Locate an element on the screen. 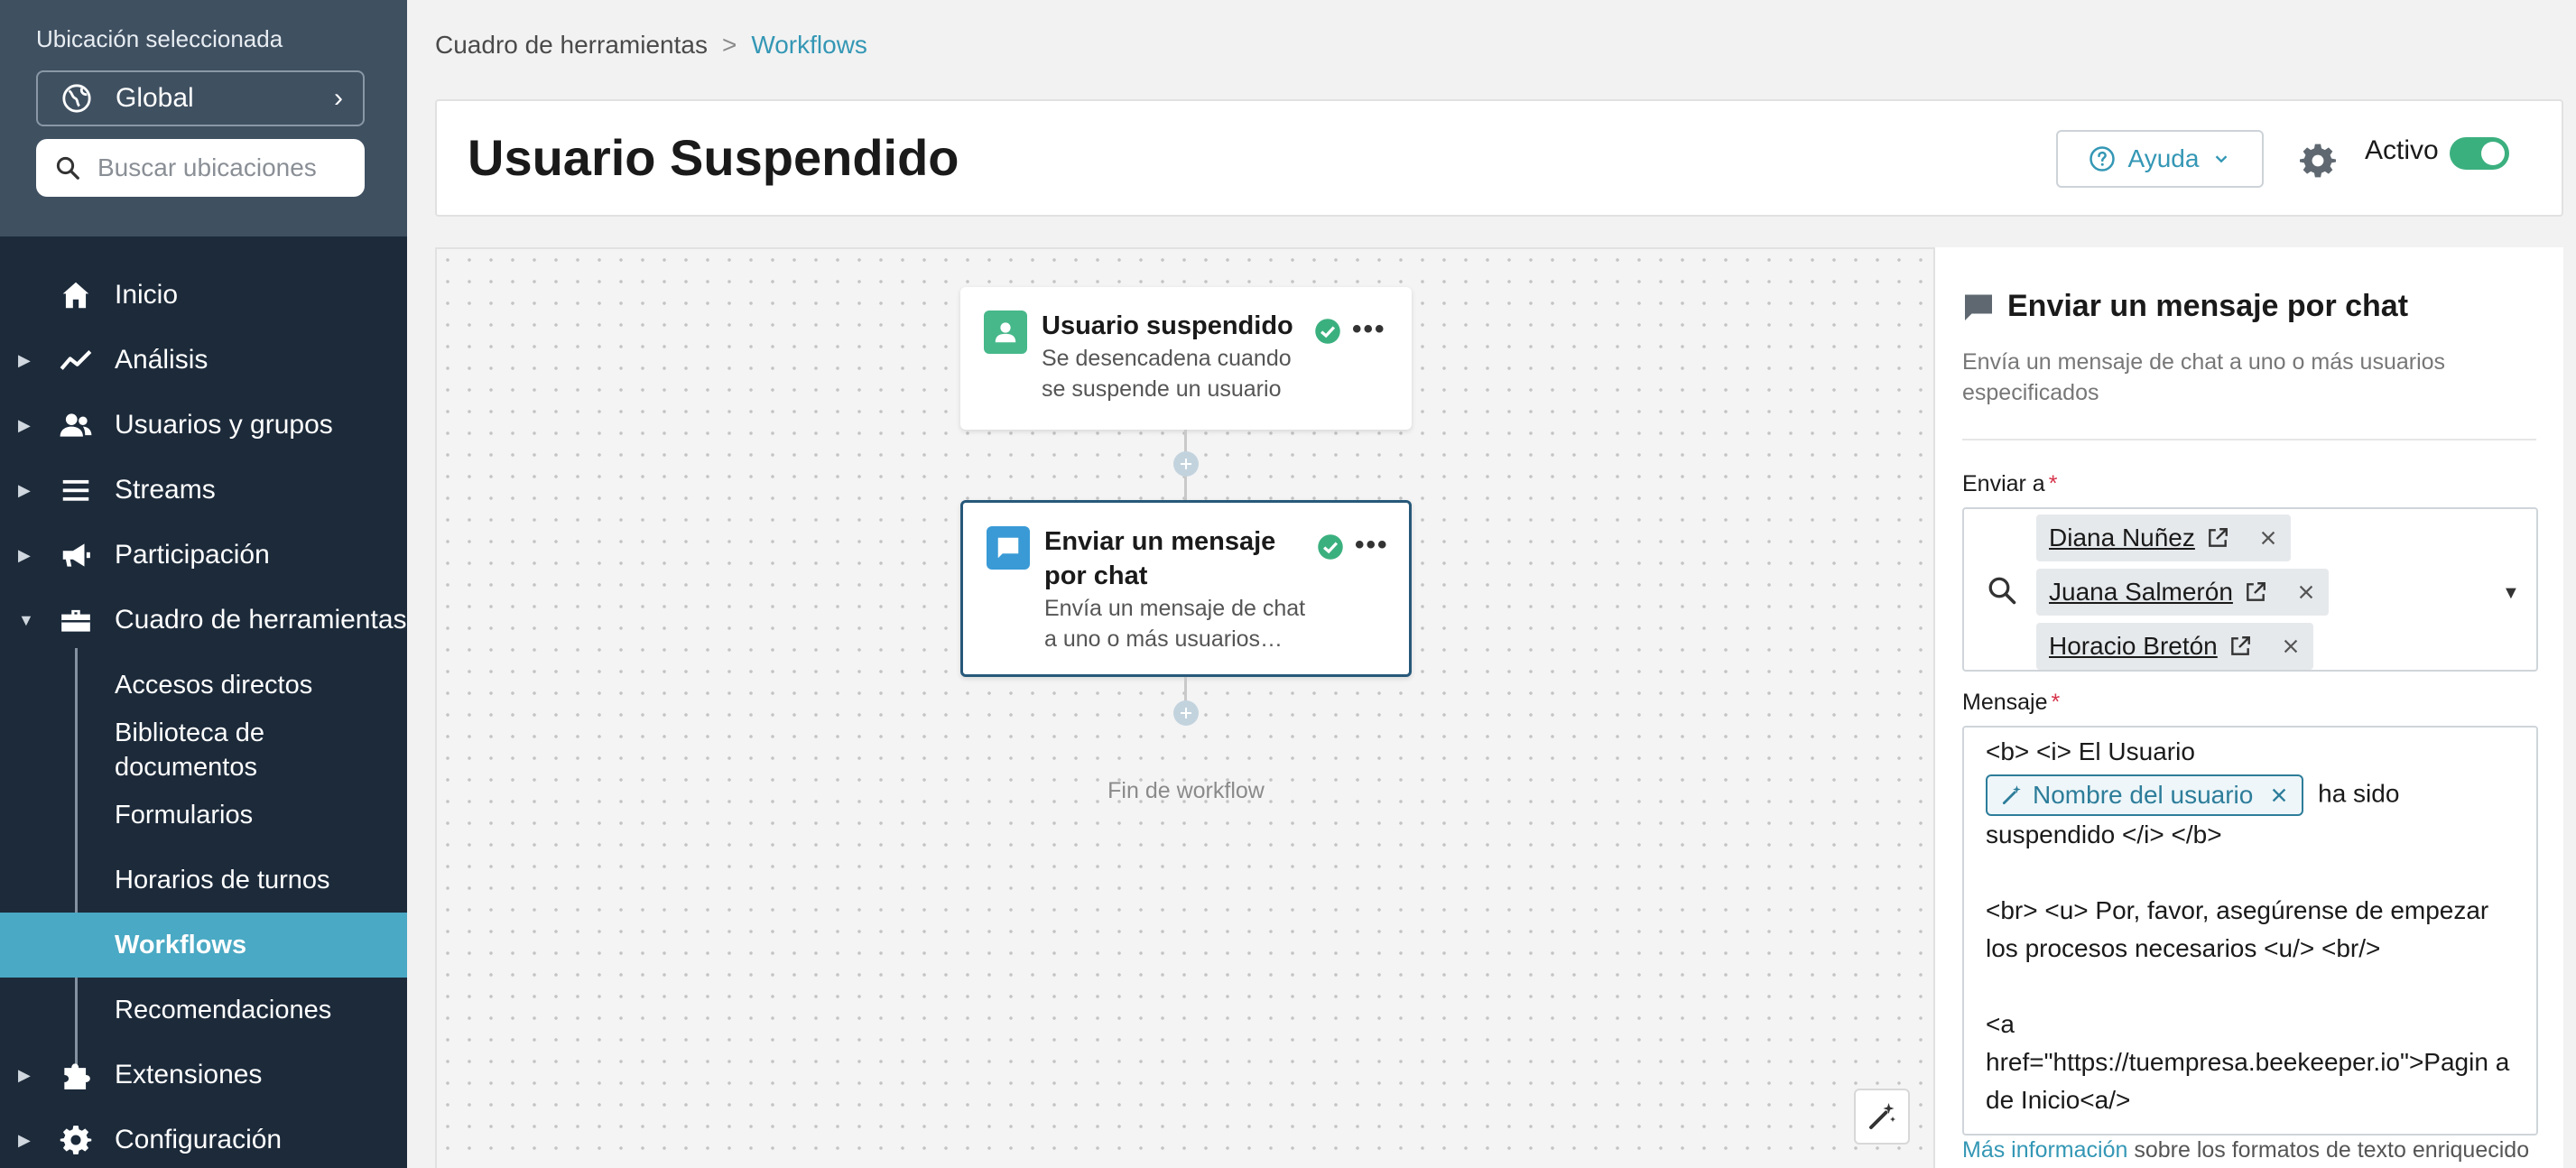  sidebar-item-label: Cuadro de herramientas is located at coordinates (261, 620).